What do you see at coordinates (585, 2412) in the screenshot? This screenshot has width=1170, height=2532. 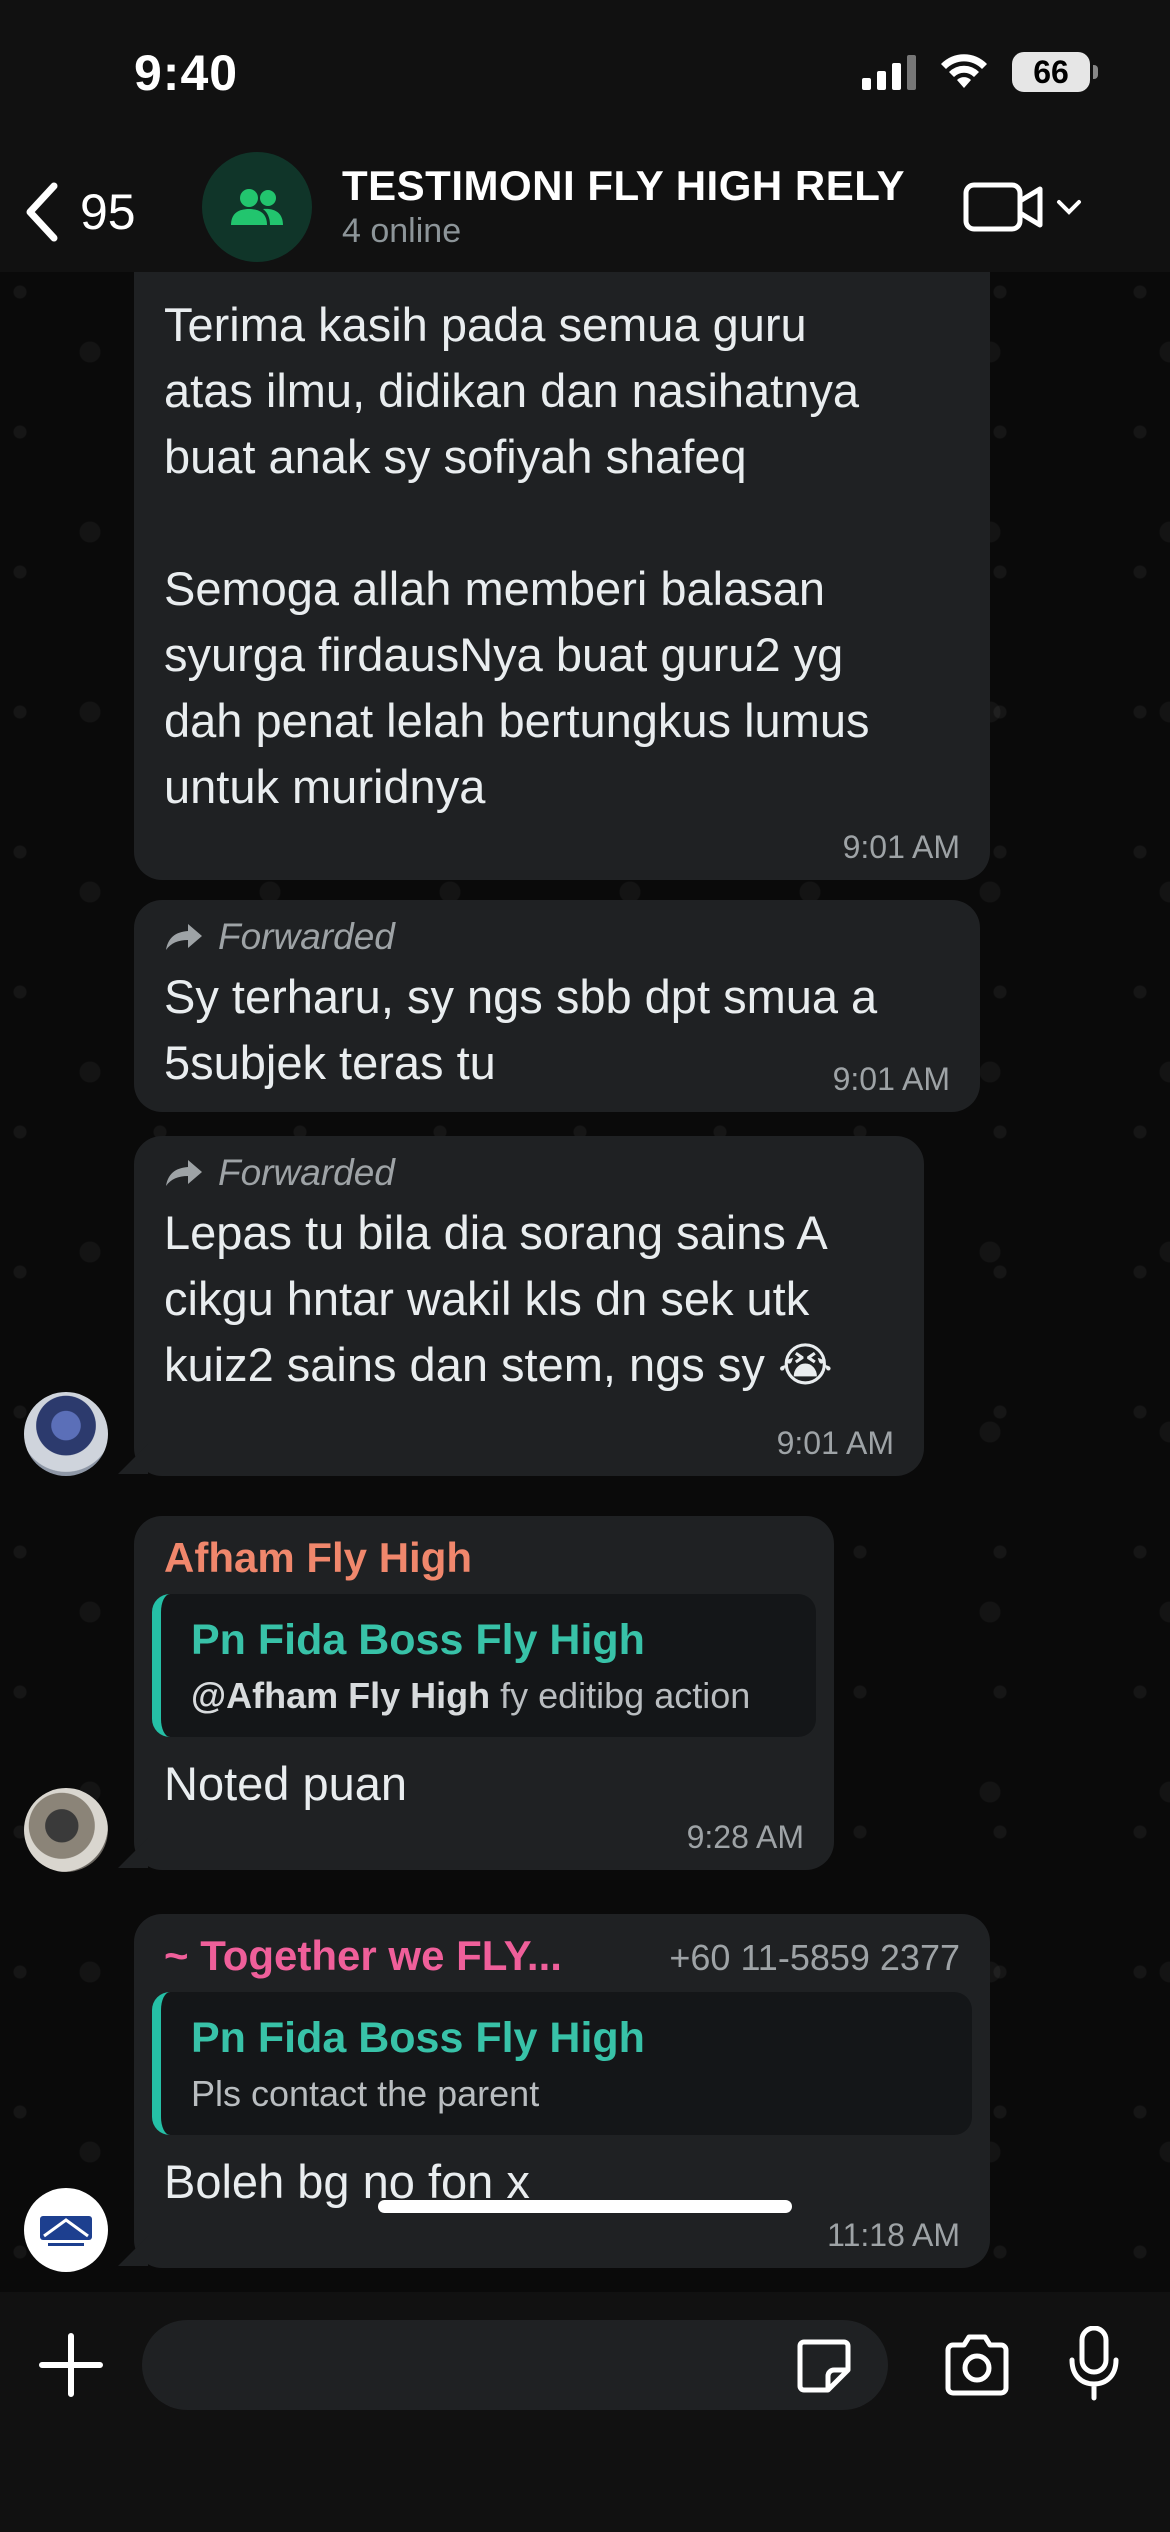 I see `message-composer` at bounding box center [585, 2412].